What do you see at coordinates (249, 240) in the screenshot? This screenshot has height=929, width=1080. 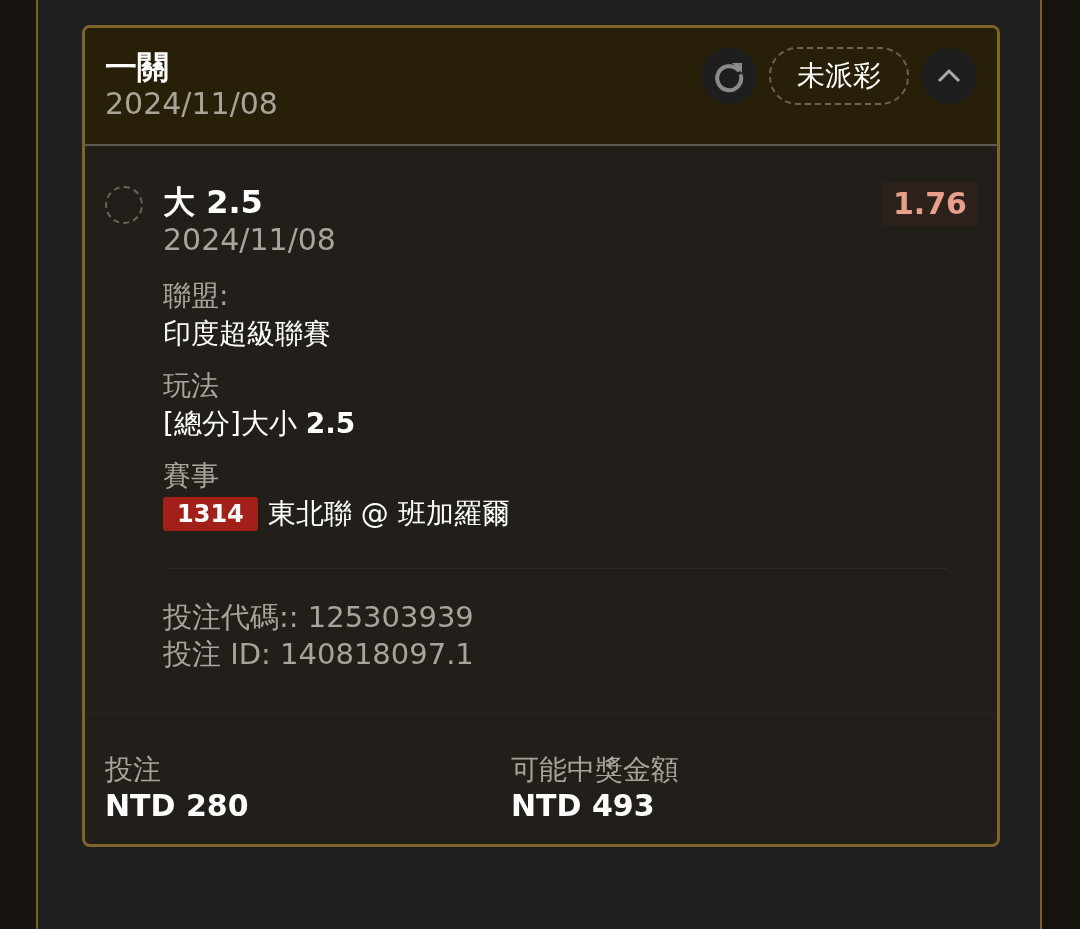 I see `selection-date: 2024/11/08` at bounding box center [249, 240].